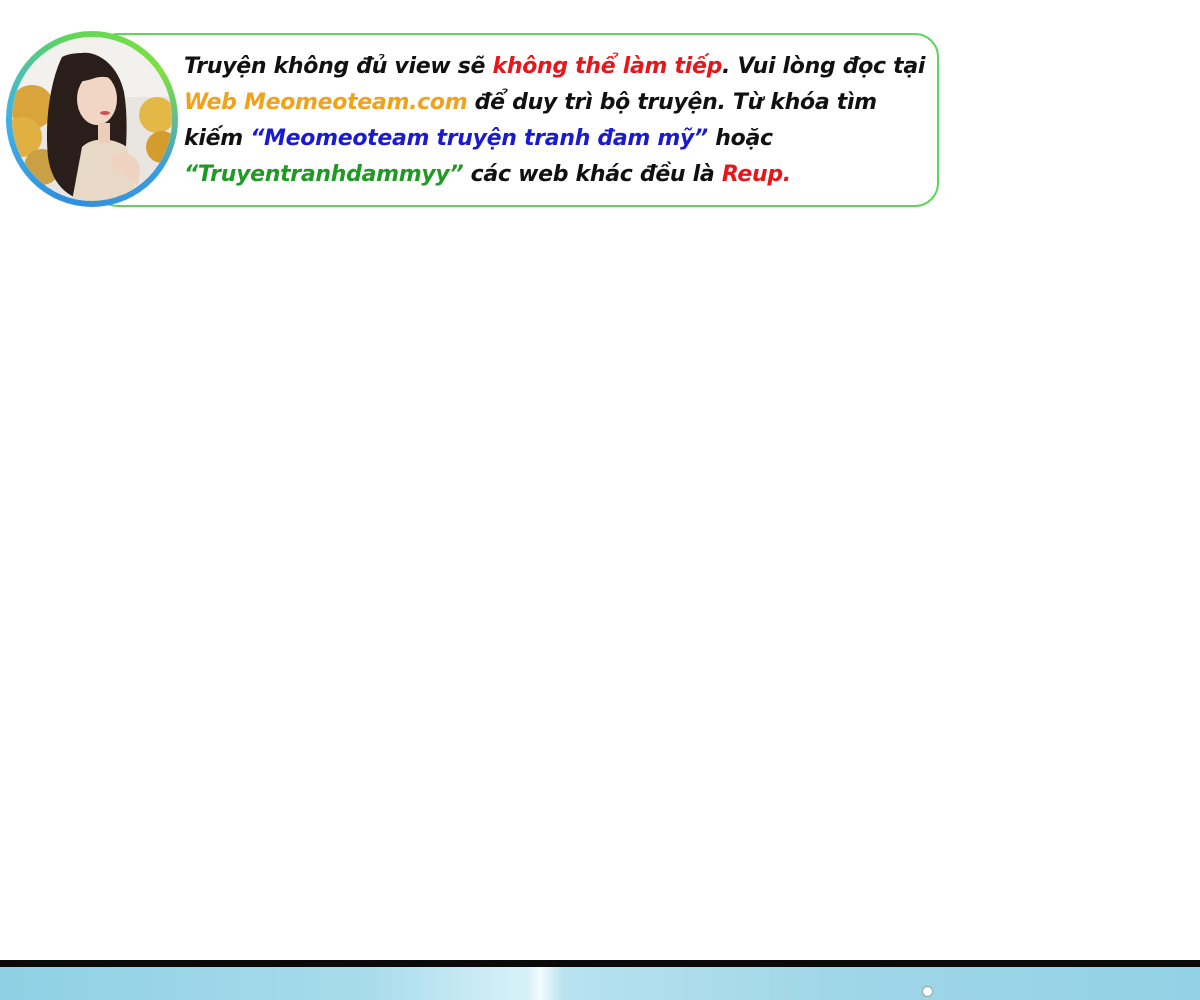  Describe the element at coordinates (756, 174) in the screenshot. I see `notice-segment-reup: Reup.` at that location.